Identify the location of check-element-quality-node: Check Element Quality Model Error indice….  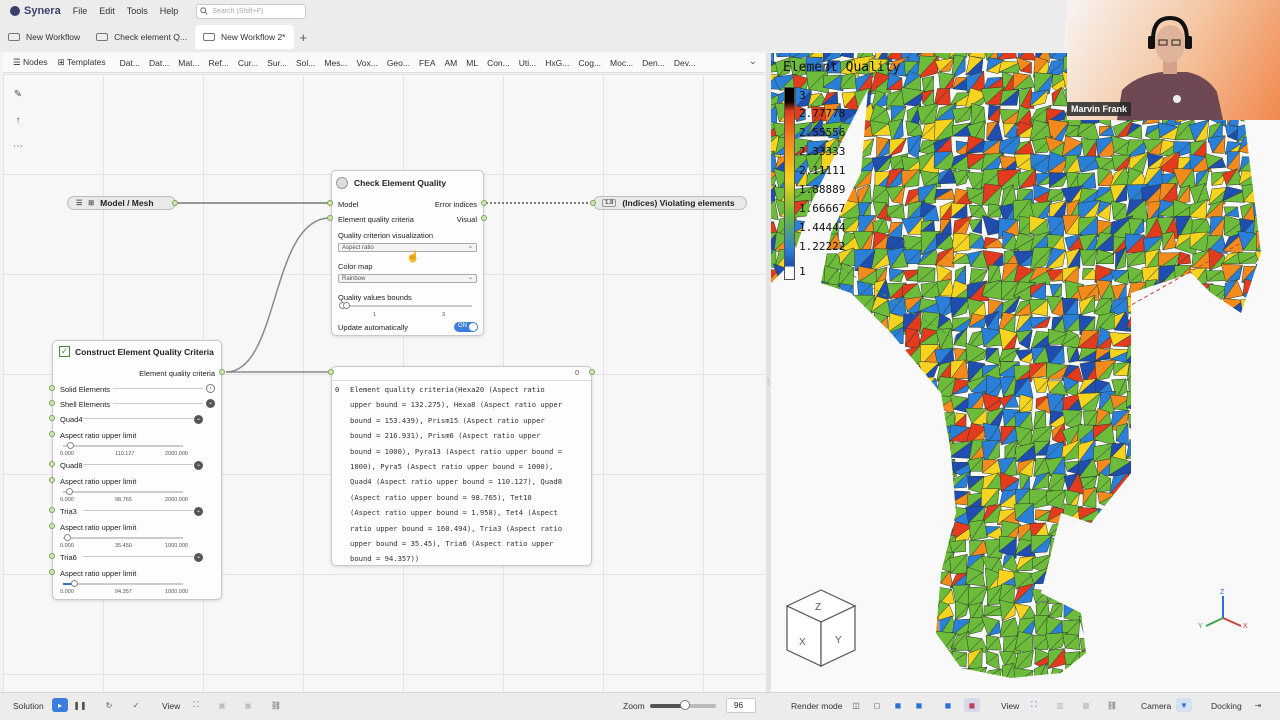
(407, 253).